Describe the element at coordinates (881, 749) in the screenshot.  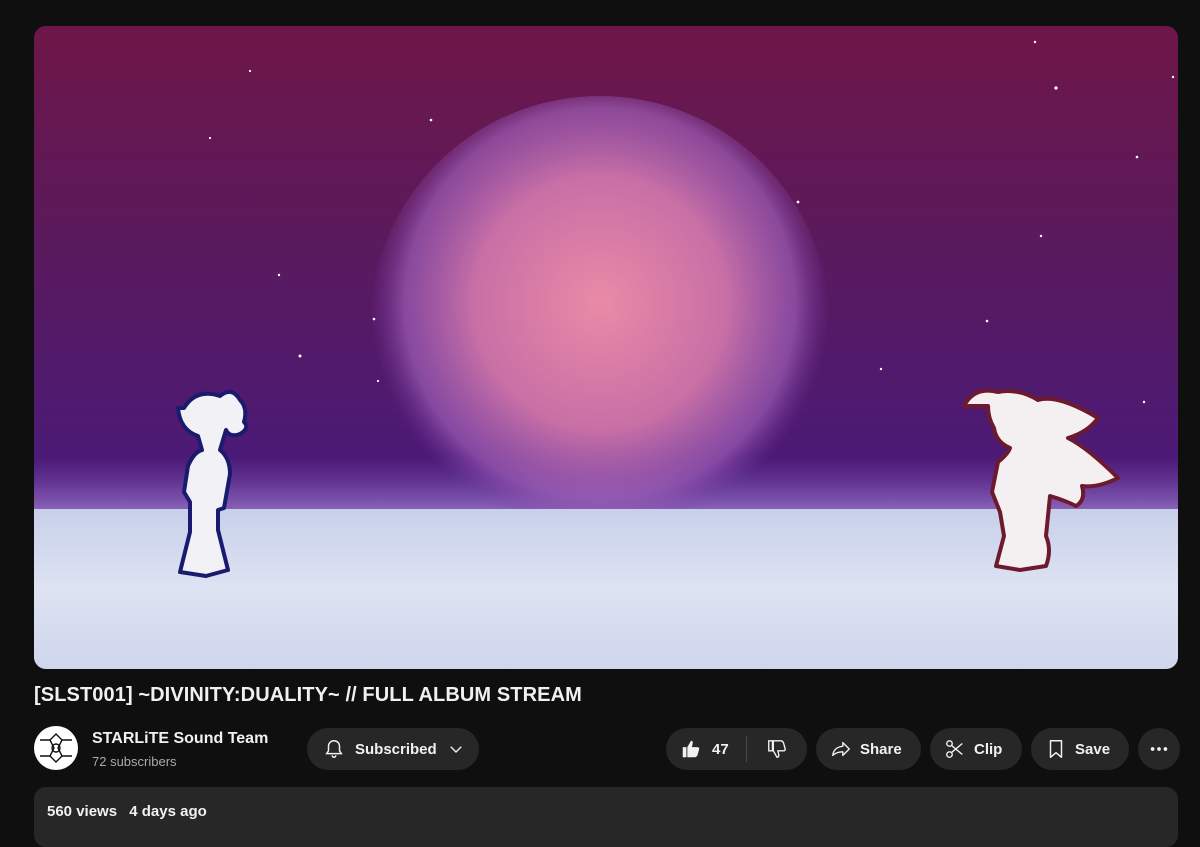
I see `share-label: Share` at that location.